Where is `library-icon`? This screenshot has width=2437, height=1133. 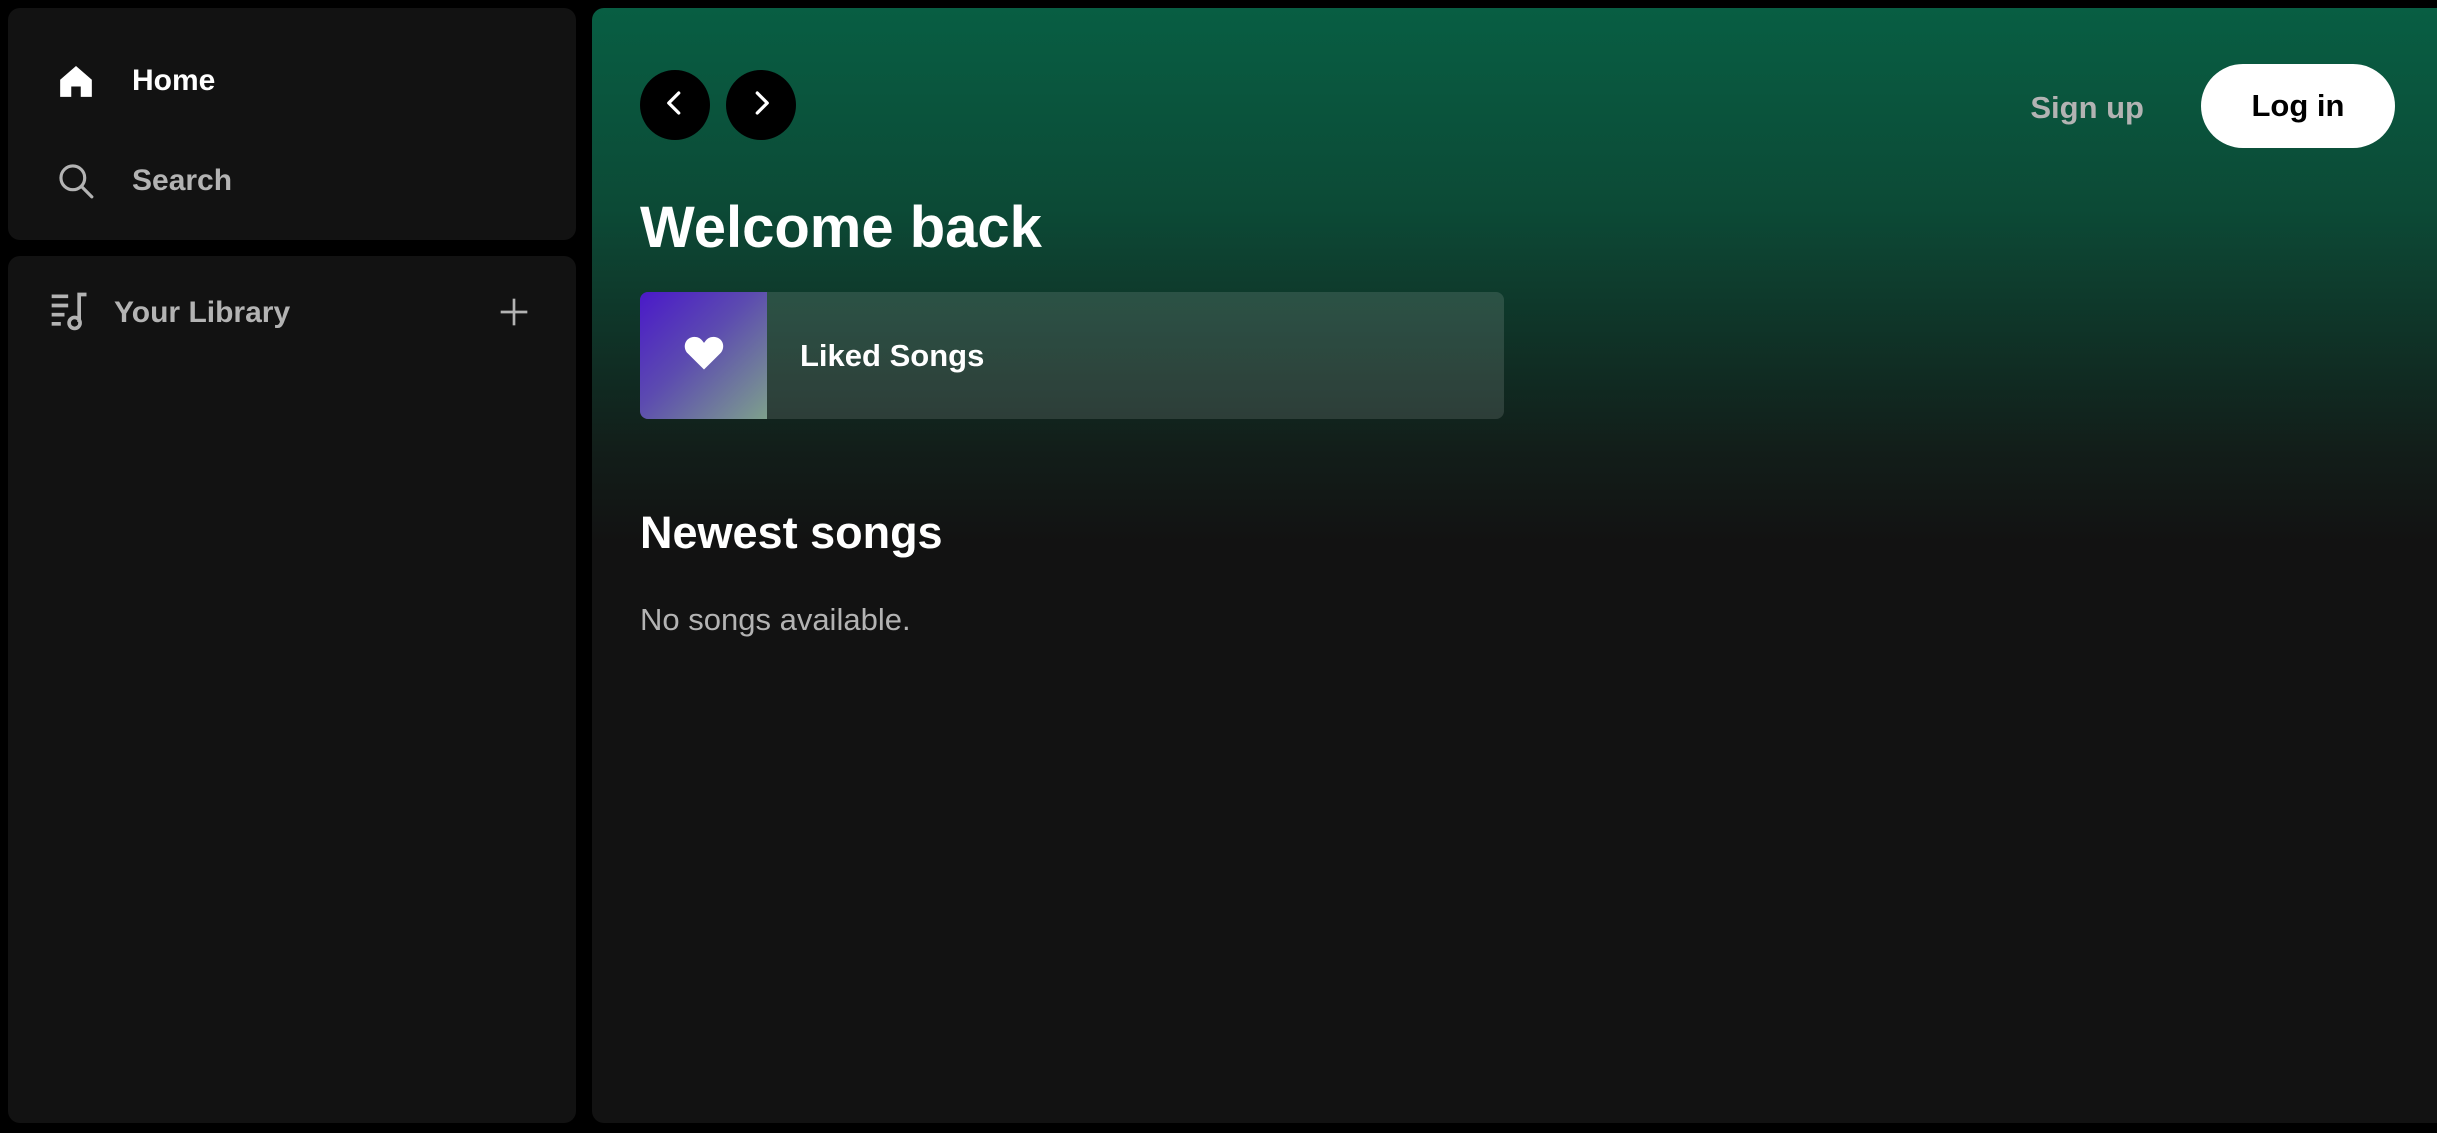
library-icon is located at coordinates (70, 313).